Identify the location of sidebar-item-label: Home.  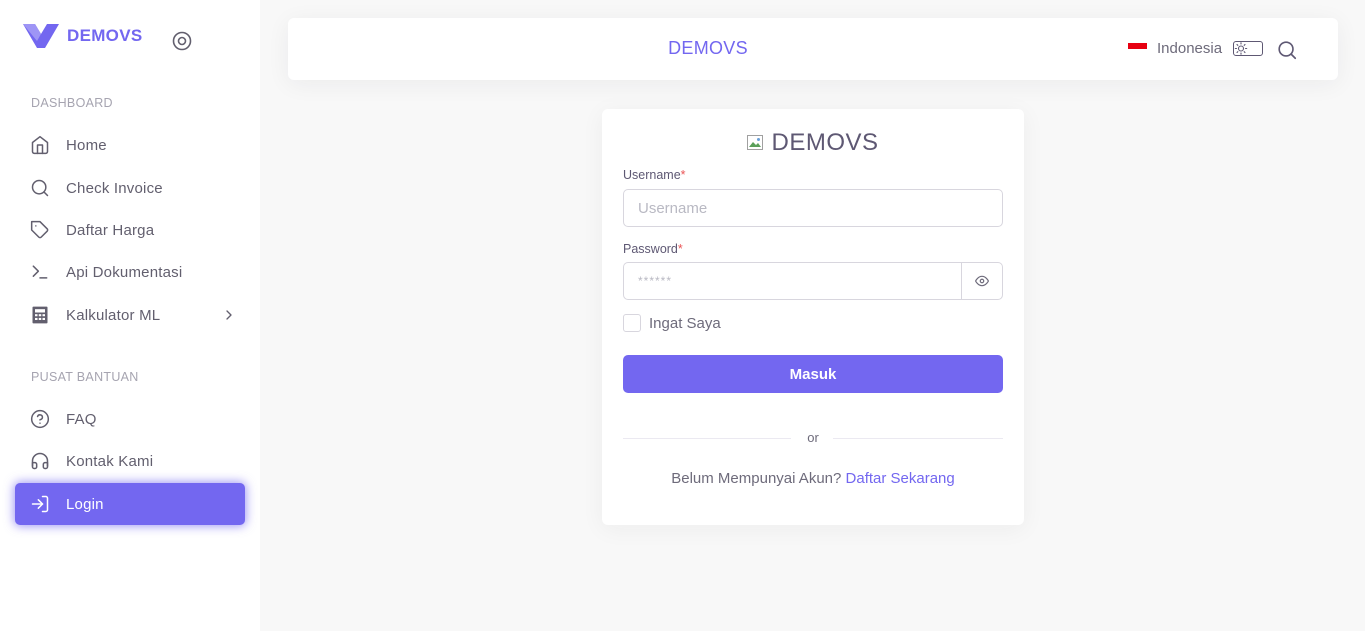
(86, 145).